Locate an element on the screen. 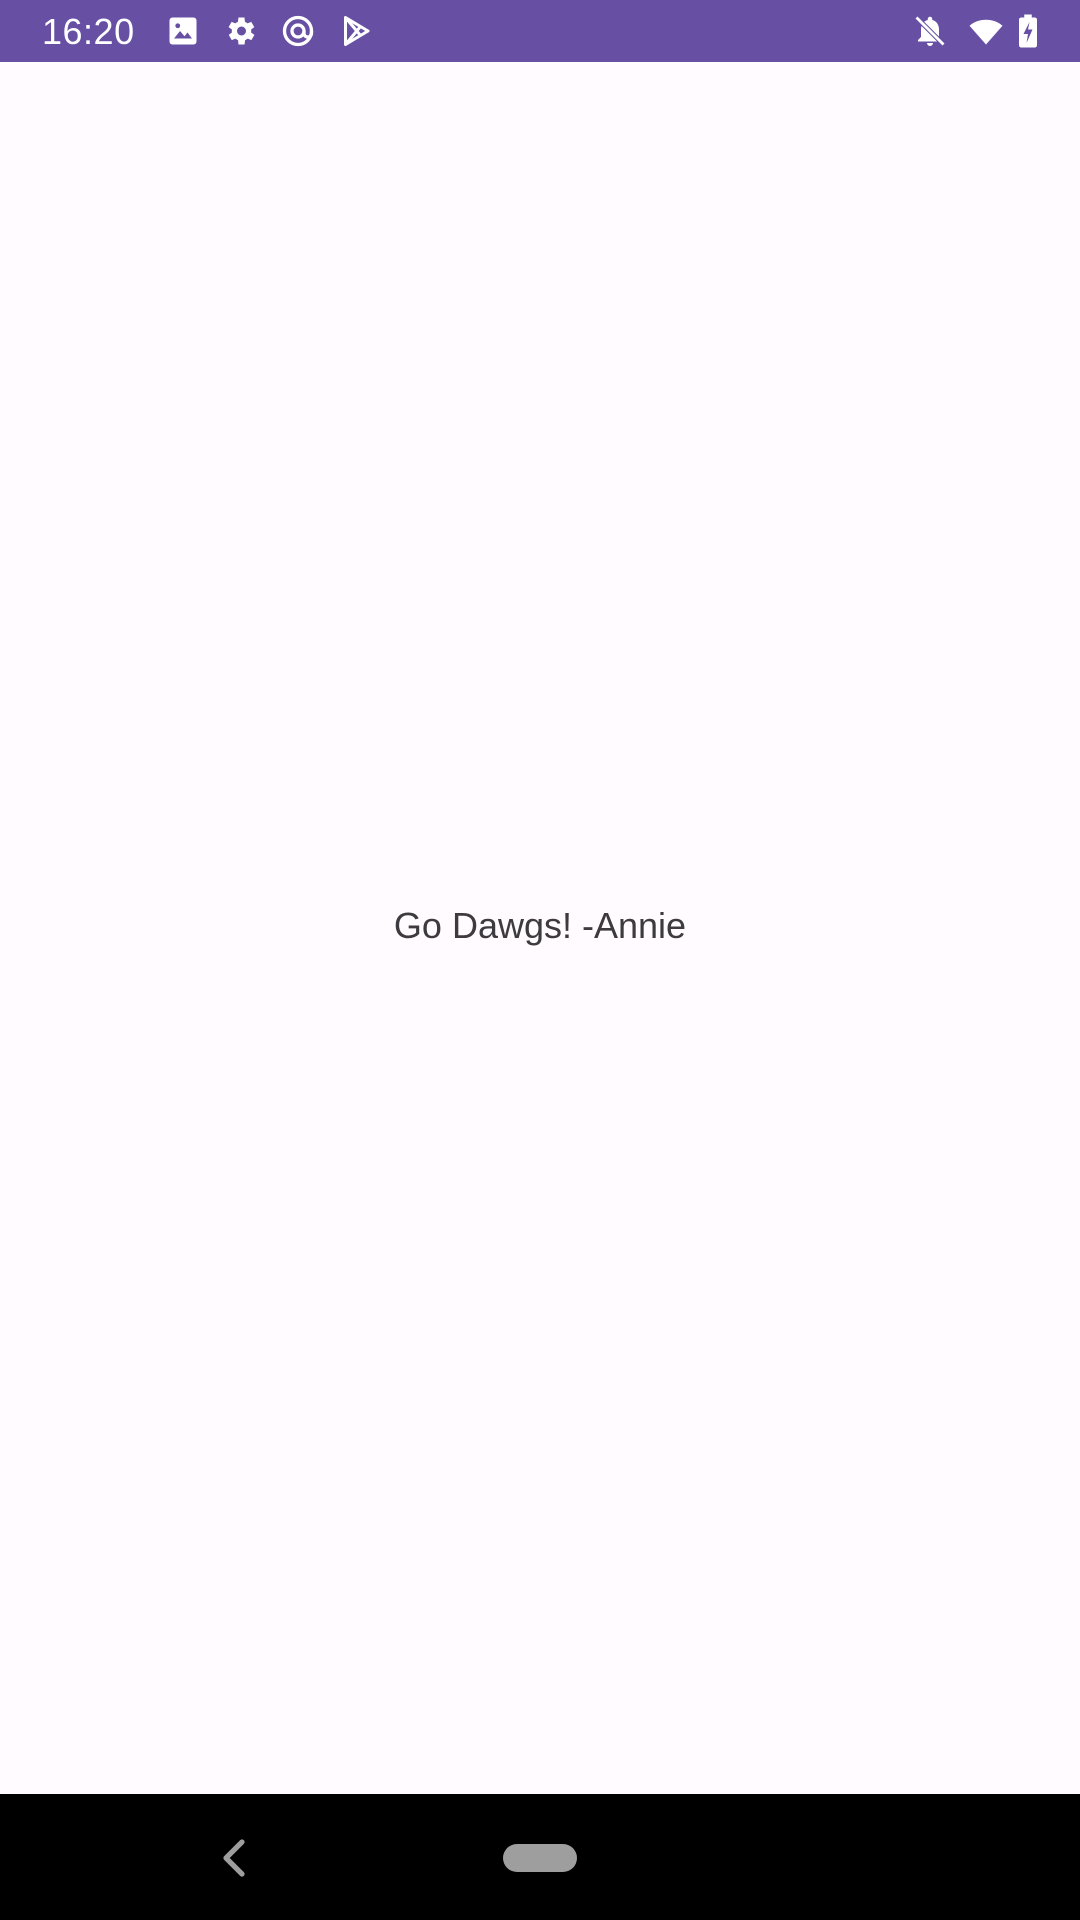  at-sign-icon is located at coordinates (298, 31).